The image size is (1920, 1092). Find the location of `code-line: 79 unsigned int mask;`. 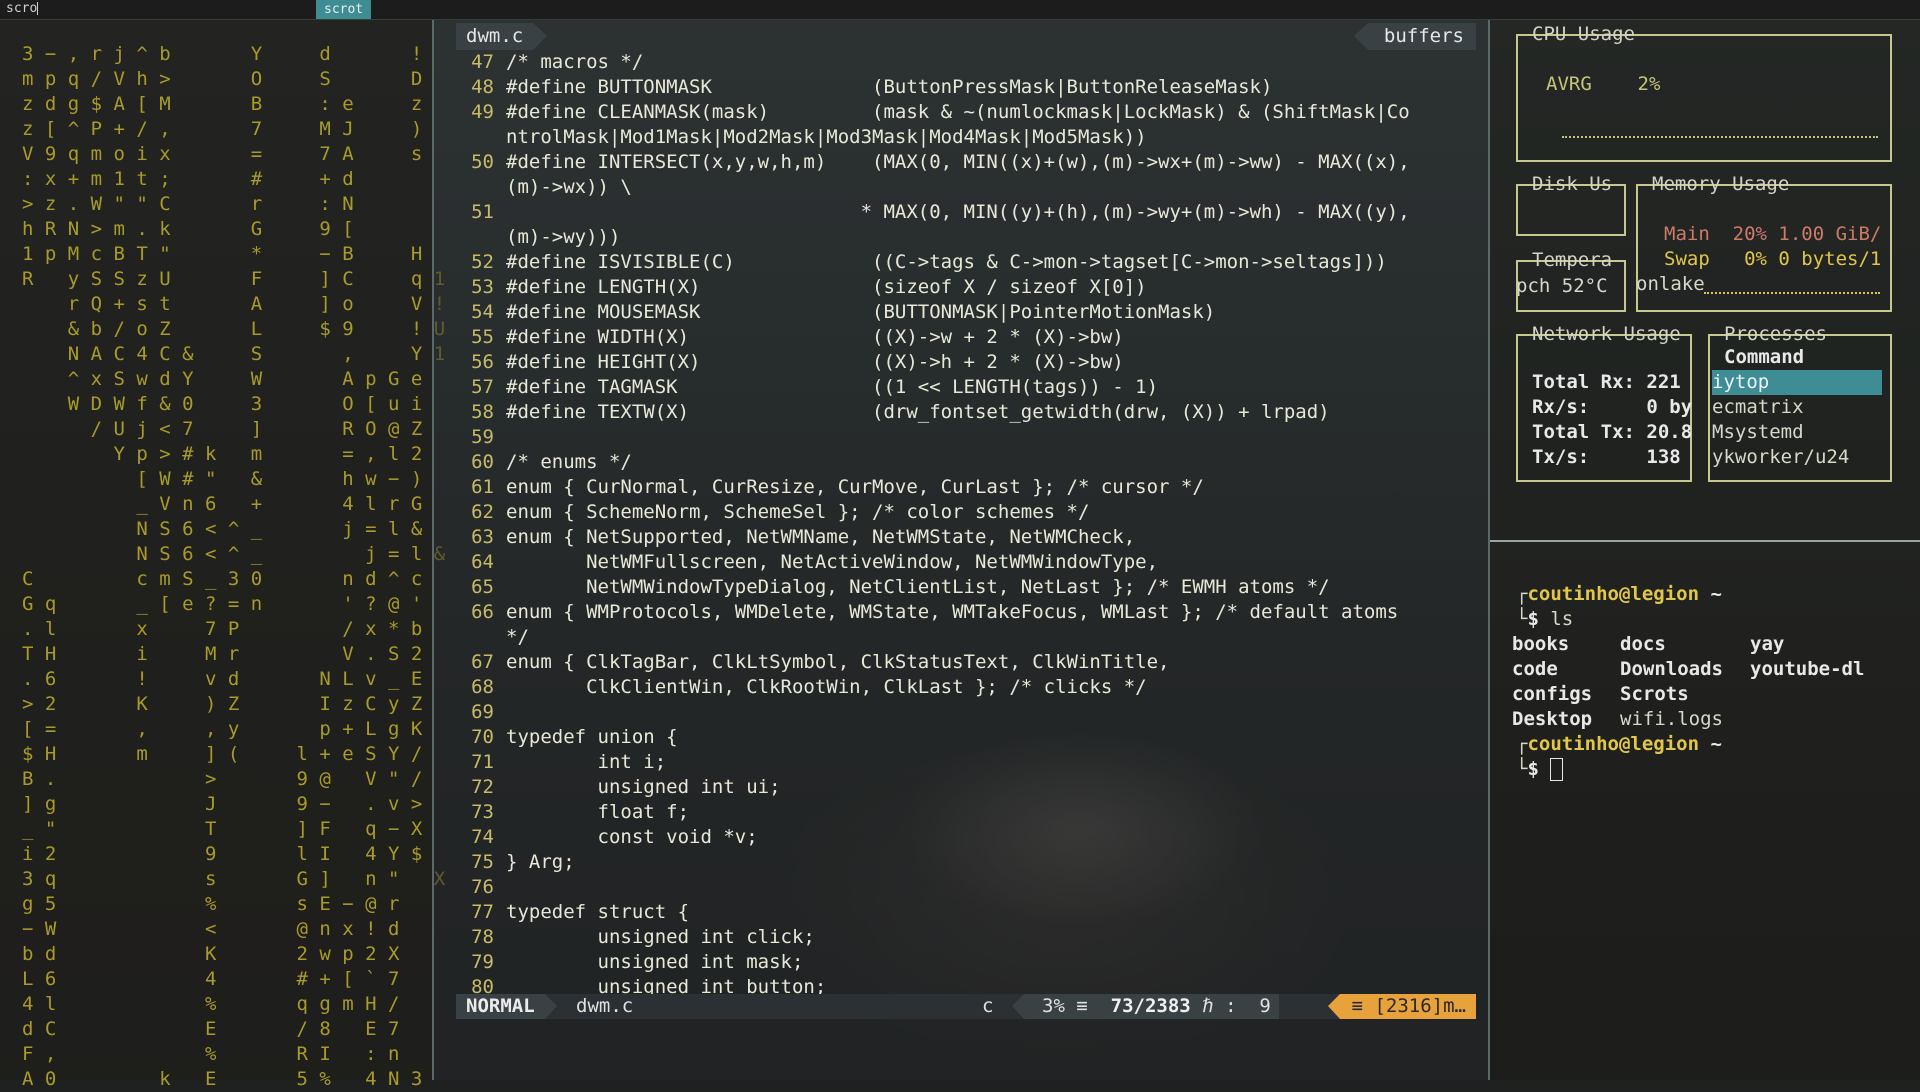

code-line: 79 unsigned int mask; is located at coordinates (966, 962).